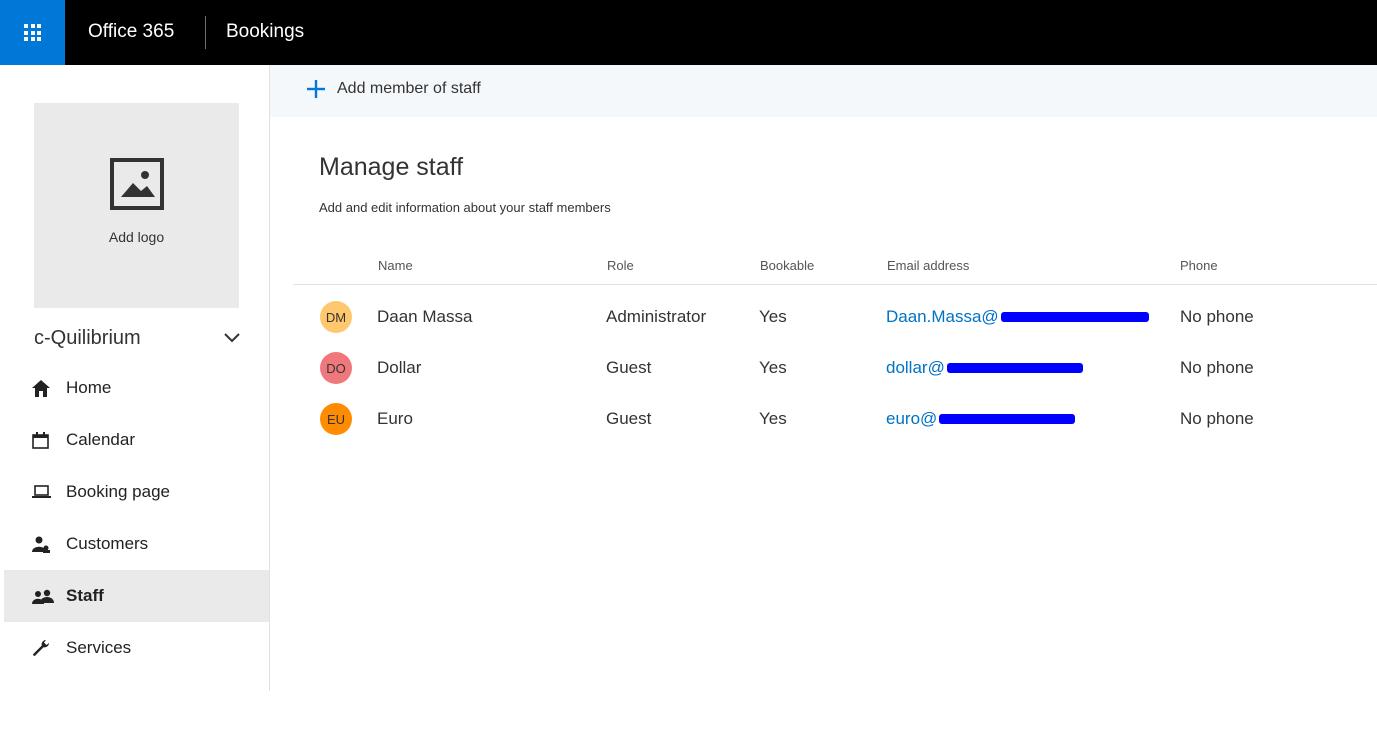  Describe the element at coordinates (395, 265) in the screenshot. I see `column-header-name: Name` at that location.